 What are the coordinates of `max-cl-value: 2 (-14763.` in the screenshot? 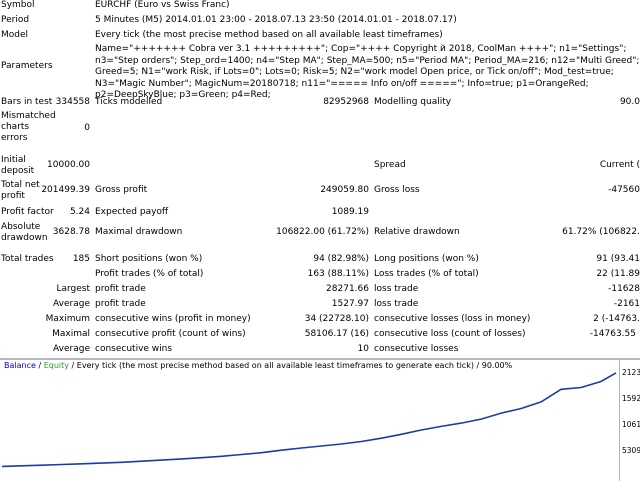 It's located at (616, 319).